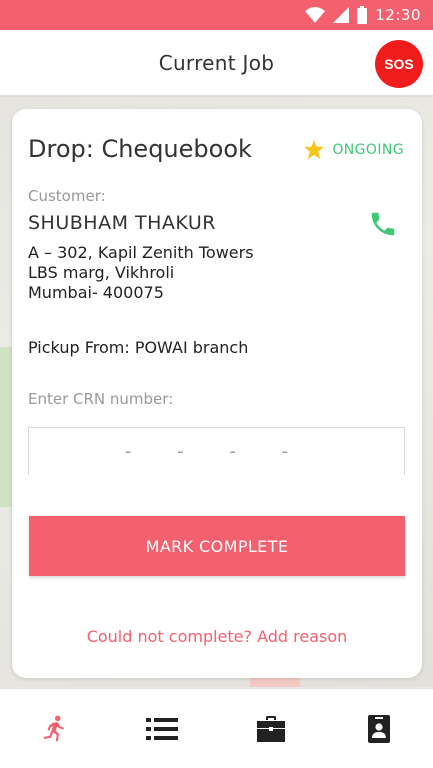  What do you see at coordinates (6, 427) in the screenshot?
I see `map-park-area` at bounding box center [6, 427].